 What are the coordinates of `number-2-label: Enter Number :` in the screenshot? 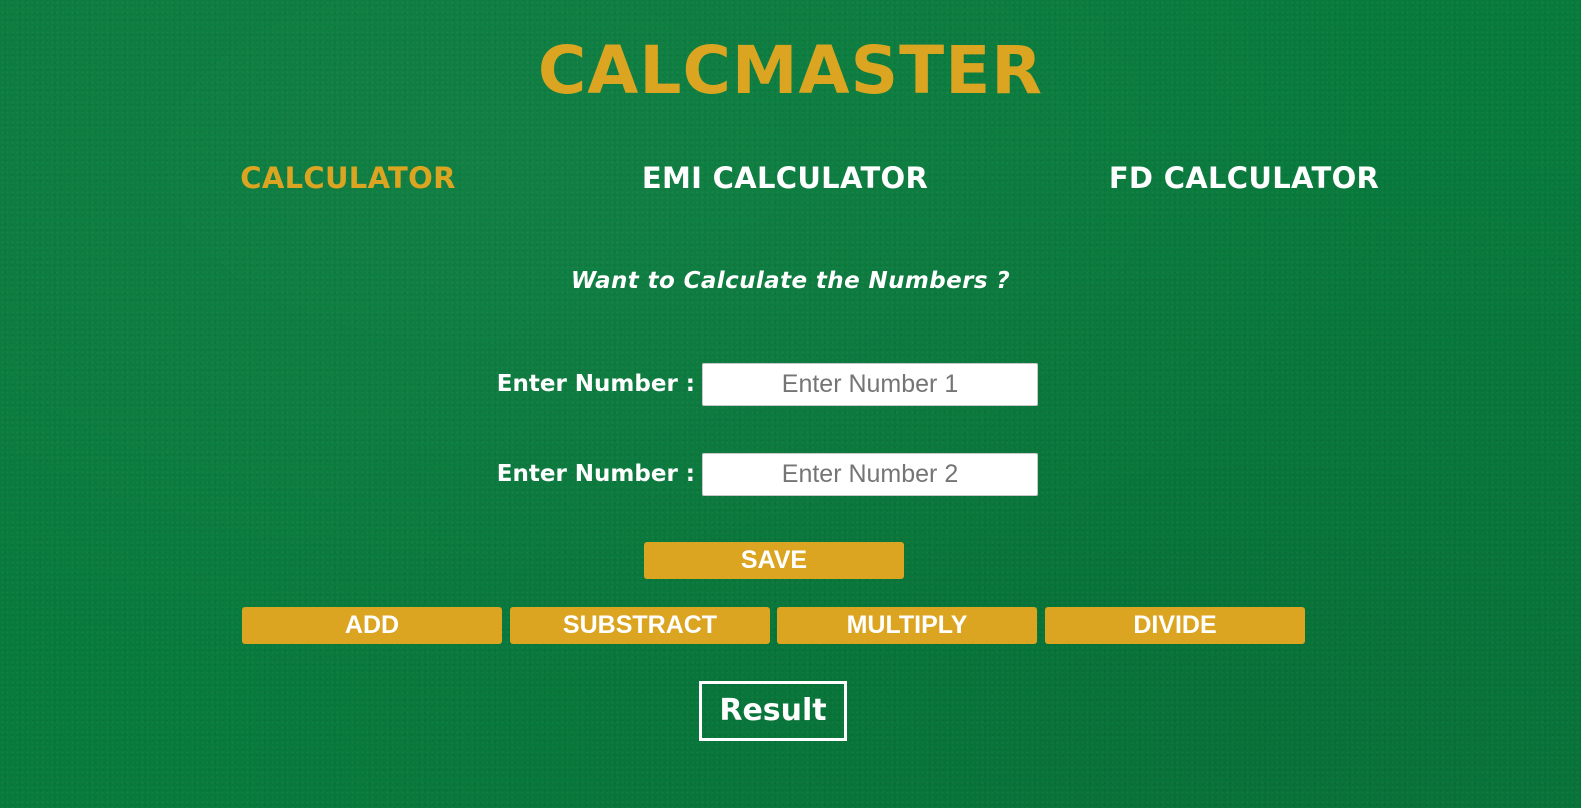 It's located at (595, 474).